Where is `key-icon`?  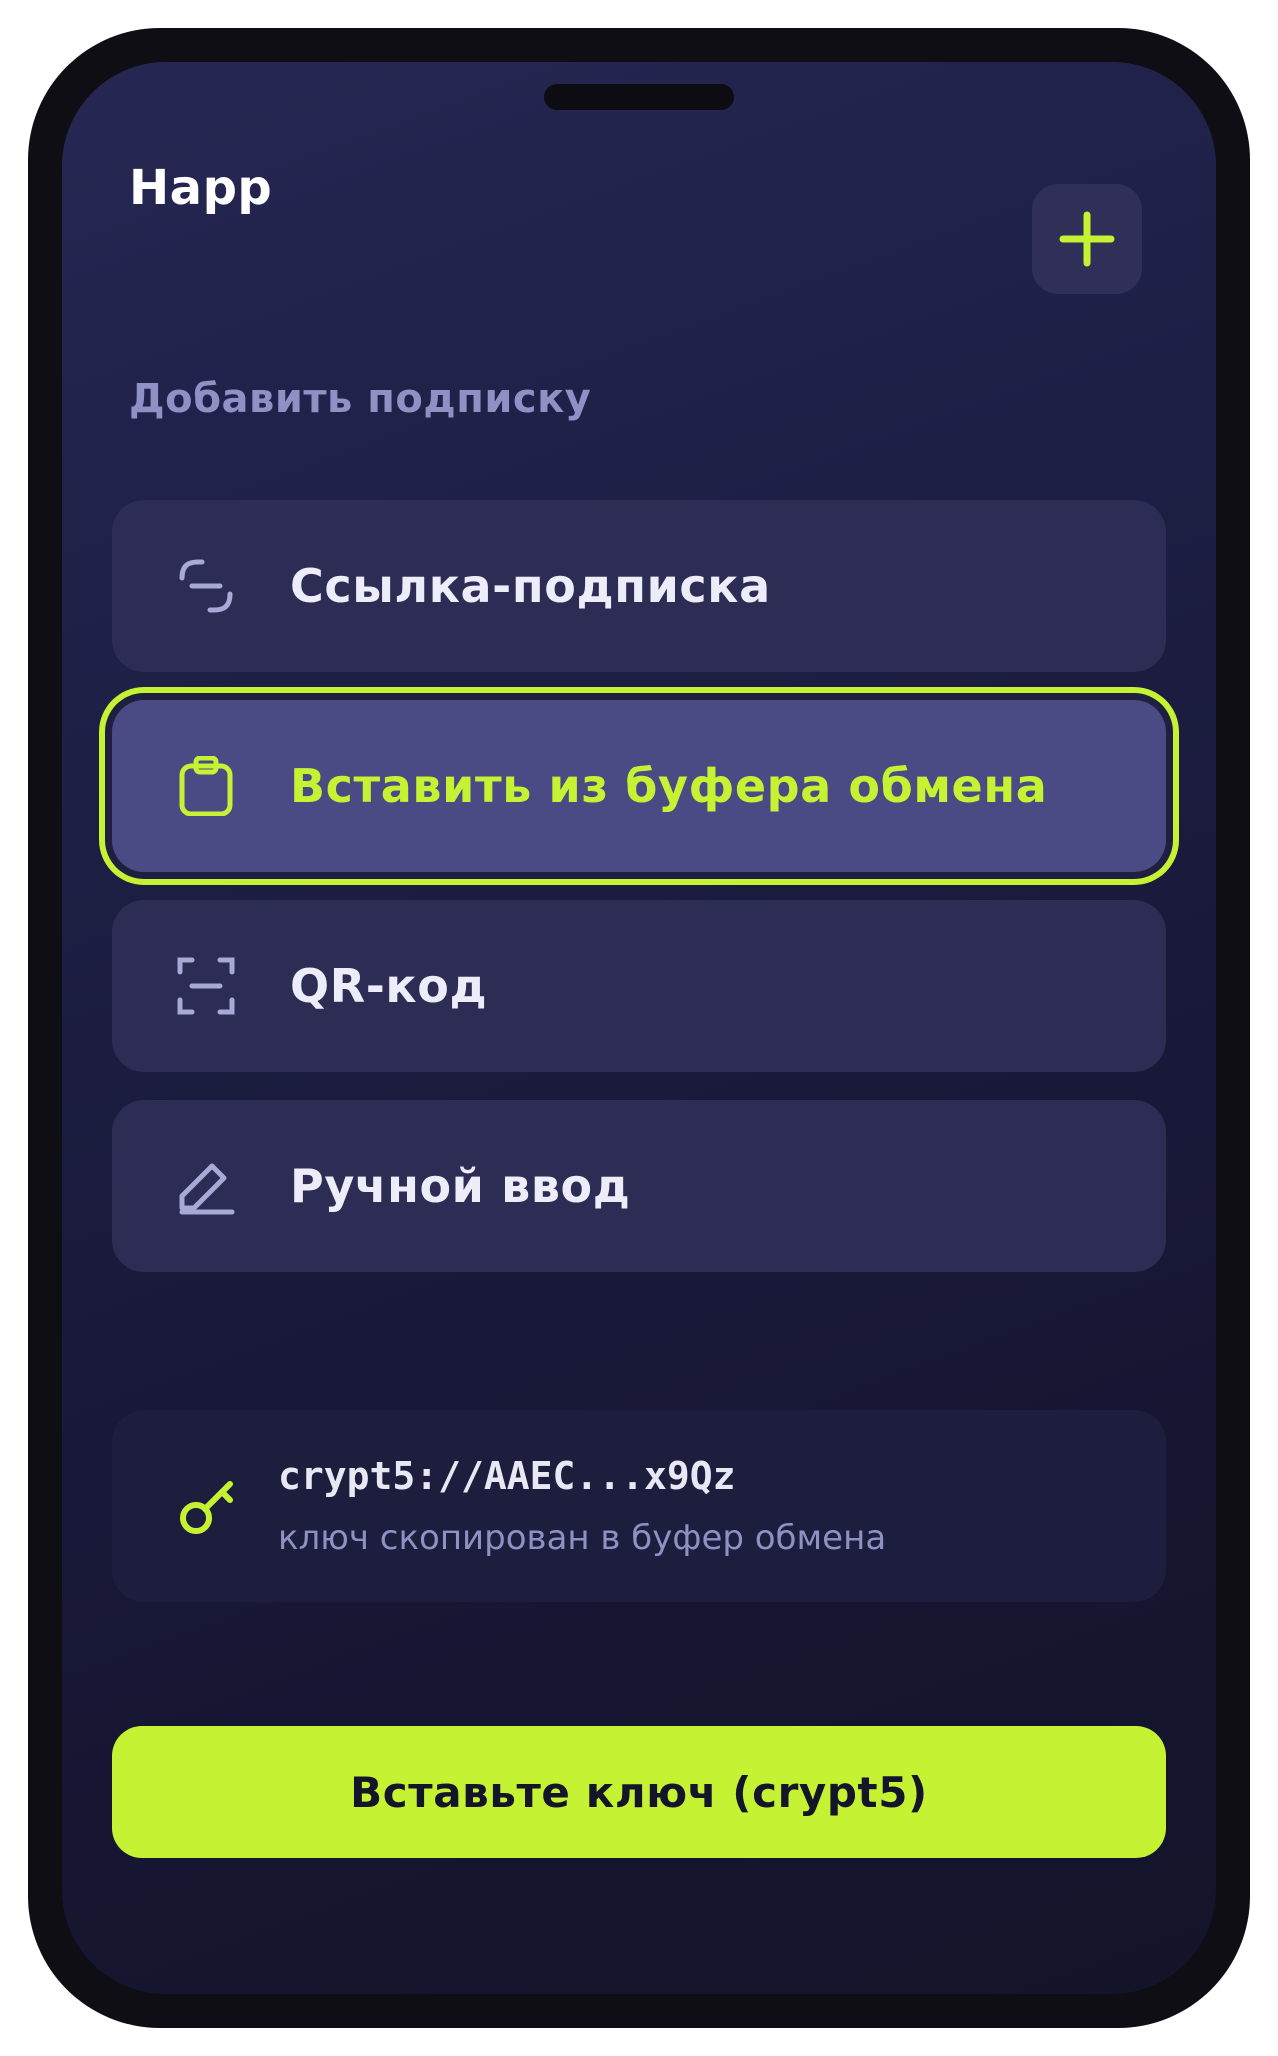
key-icon is located at coordinates (206, 1507).